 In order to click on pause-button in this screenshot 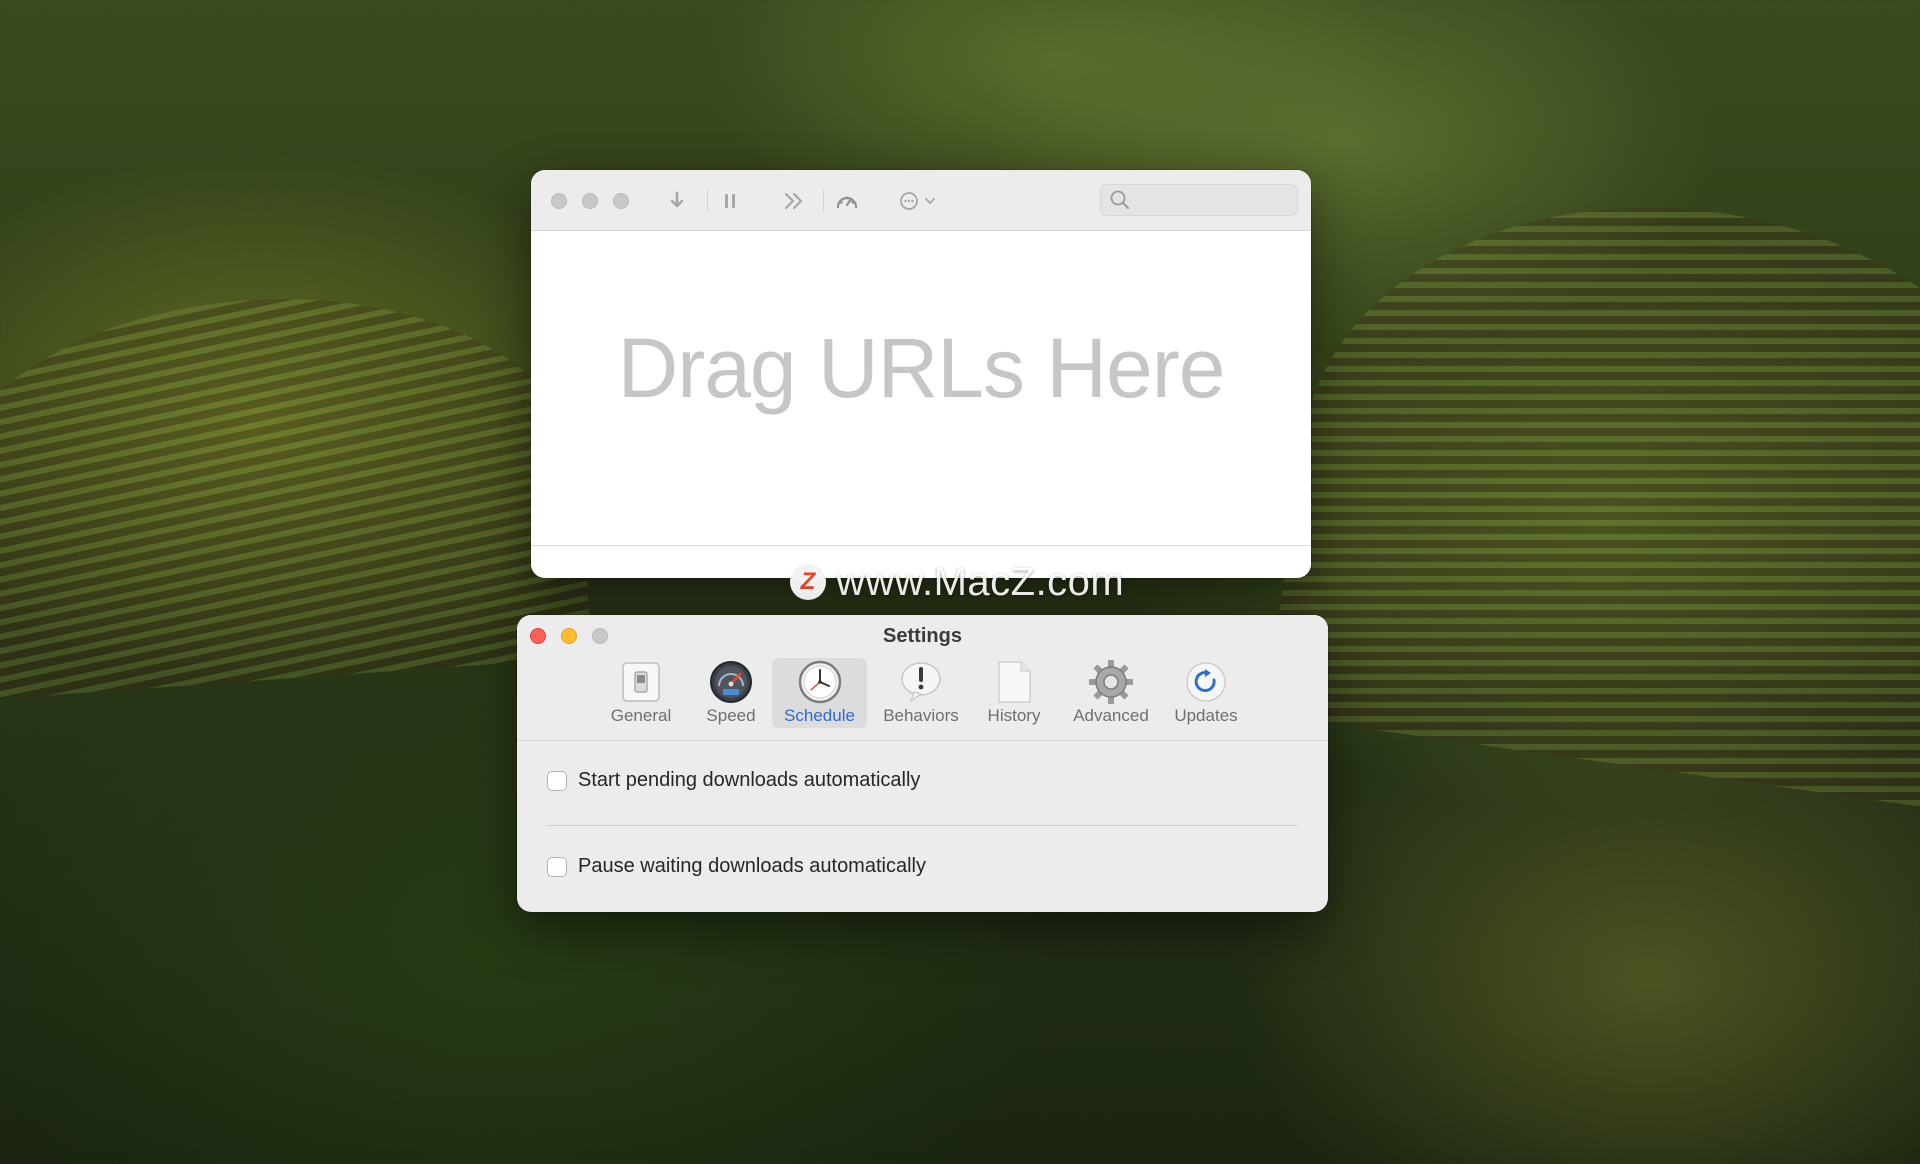, I will do `click(730, 201)`.